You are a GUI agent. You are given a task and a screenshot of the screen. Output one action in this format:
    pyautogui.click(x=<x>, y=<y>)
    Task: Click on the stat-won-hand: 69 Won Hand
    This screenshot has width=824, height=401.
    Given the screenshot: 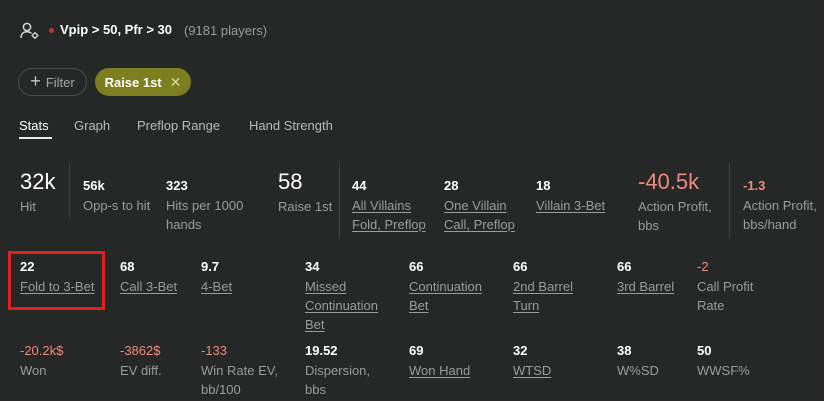 What is the action you would take?
    pyautogui.click(x=439, y=362)
    